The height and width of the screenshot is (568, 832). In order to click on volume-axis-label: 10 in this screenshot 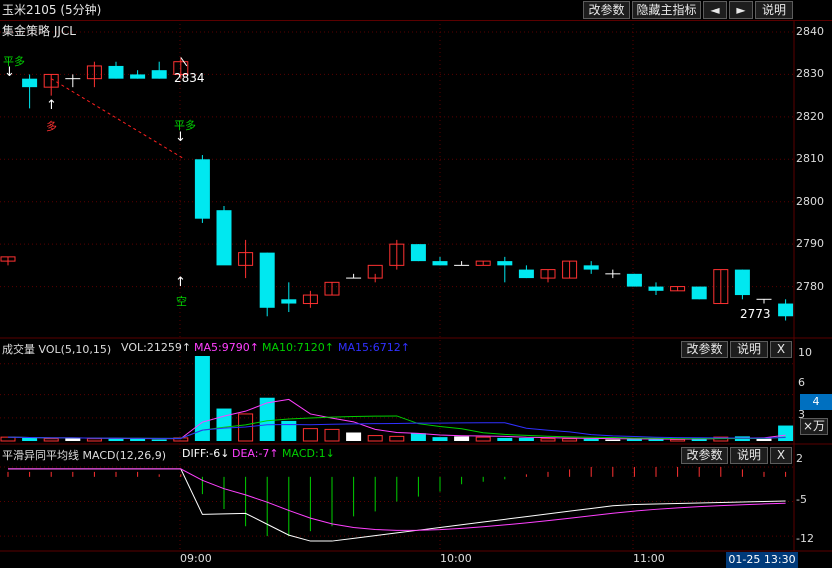, I will do `click(805, 352)`.